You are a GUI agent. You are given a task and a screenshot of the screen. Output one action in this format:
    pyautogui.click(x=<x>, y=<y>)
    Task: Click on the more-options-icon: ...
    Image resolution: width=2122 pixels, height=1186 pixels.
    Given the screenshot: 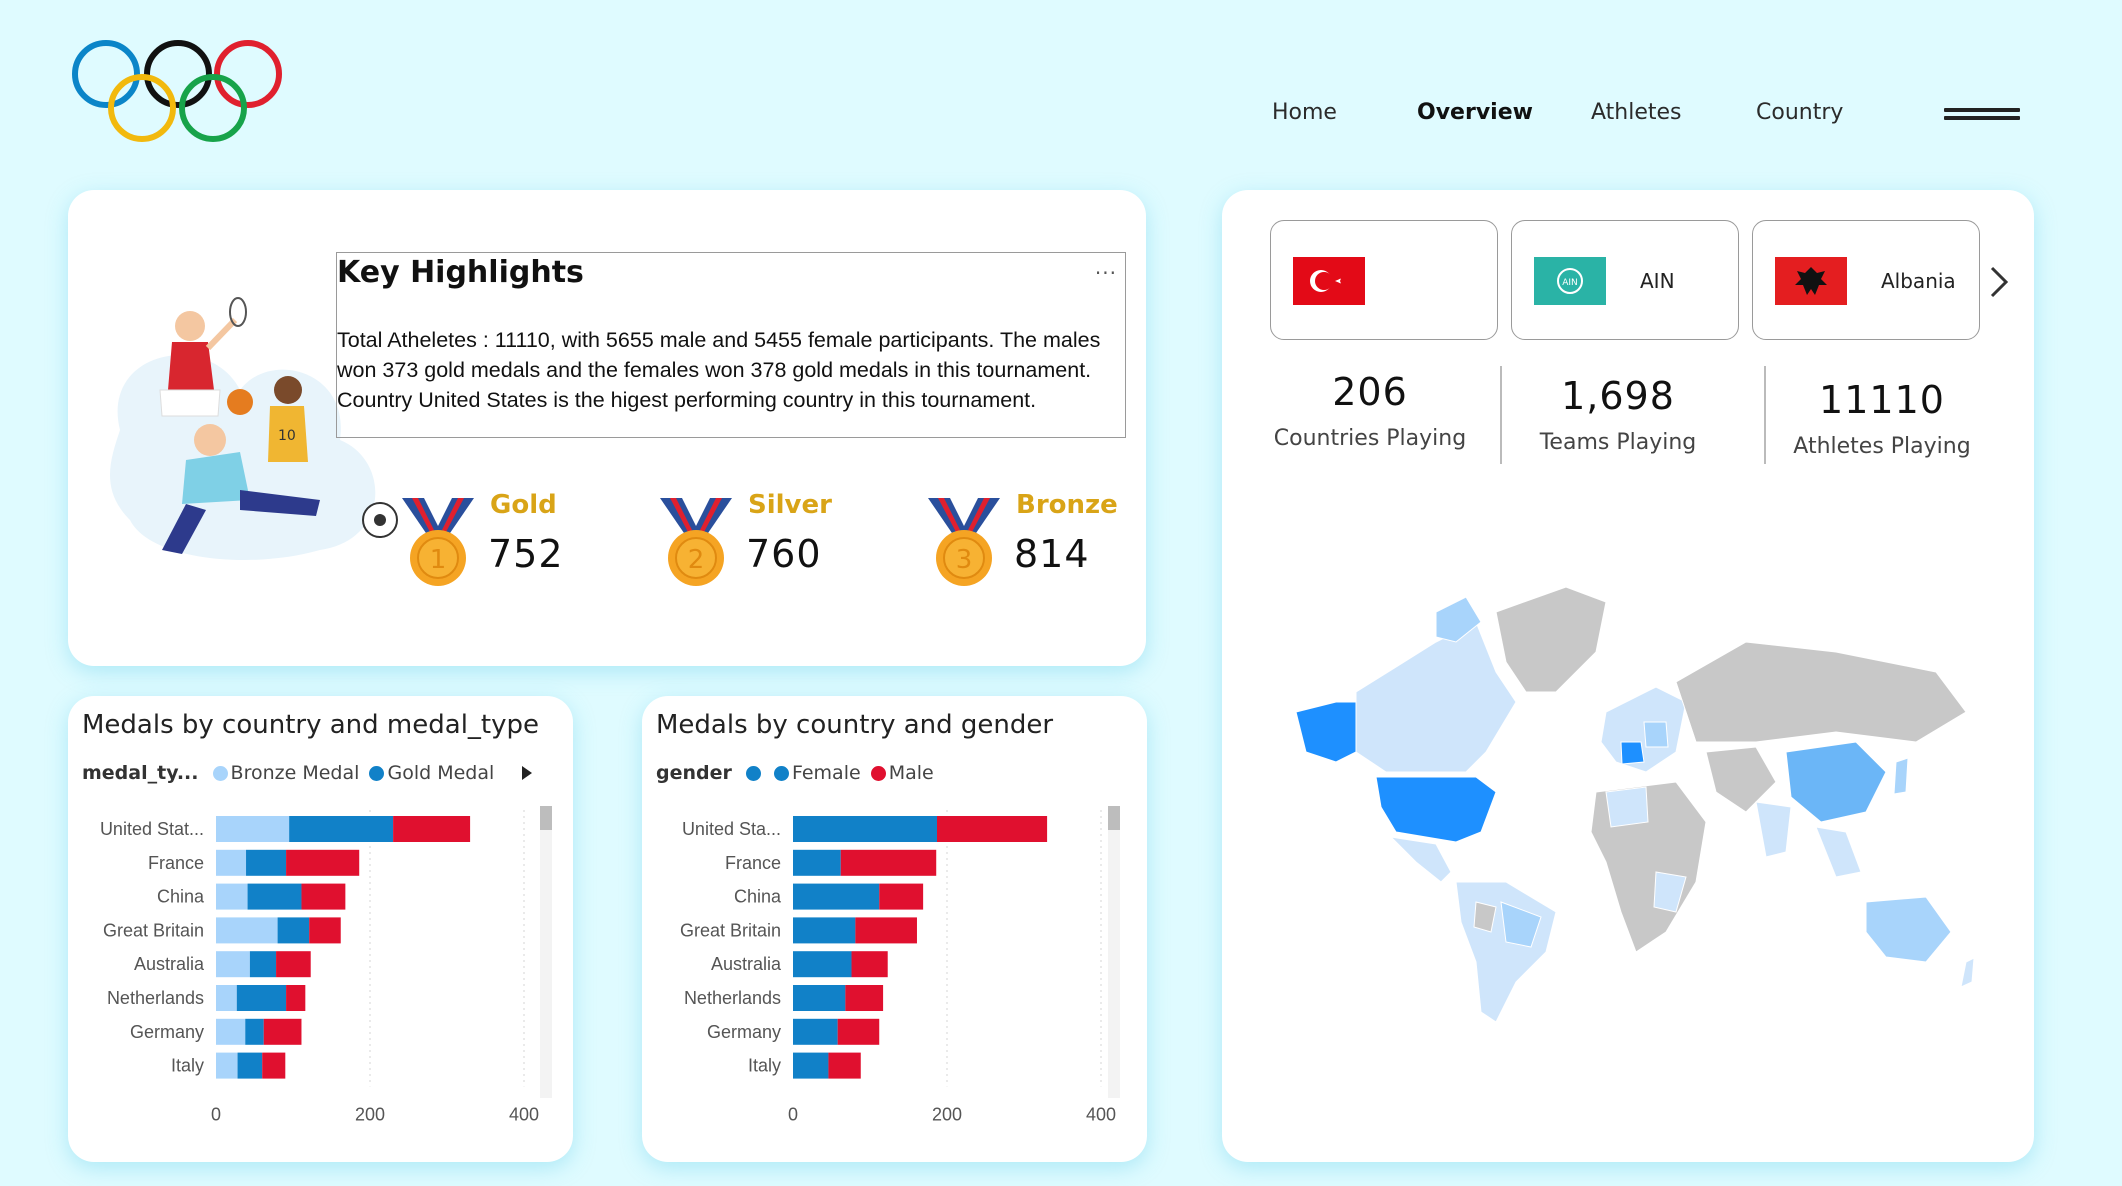 What is the action you would take?
    pyautogui.click(x=1106, y=267)
    